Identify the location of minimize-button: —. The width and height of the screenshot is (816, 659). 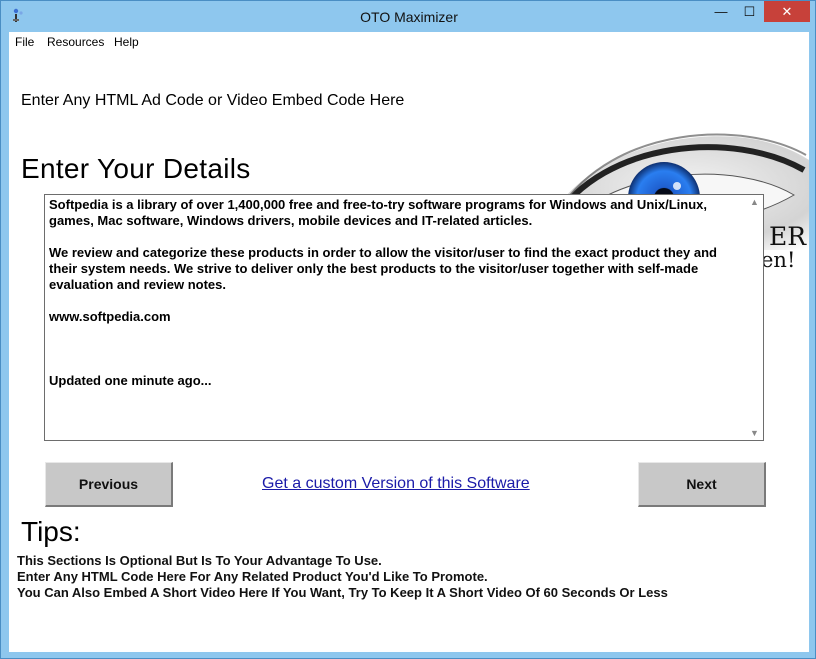
(721, 11).